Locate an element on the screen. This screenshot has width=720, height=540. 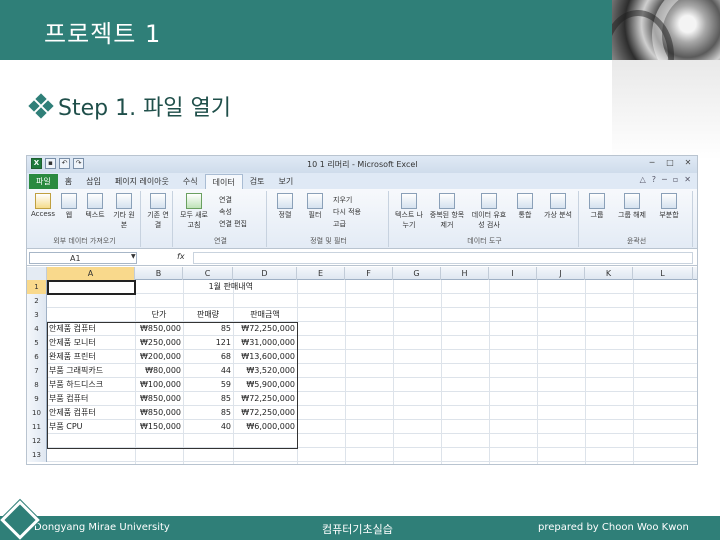
data-validation-button: 데이터 유효성 검사 is located at coordinates (489, 211).